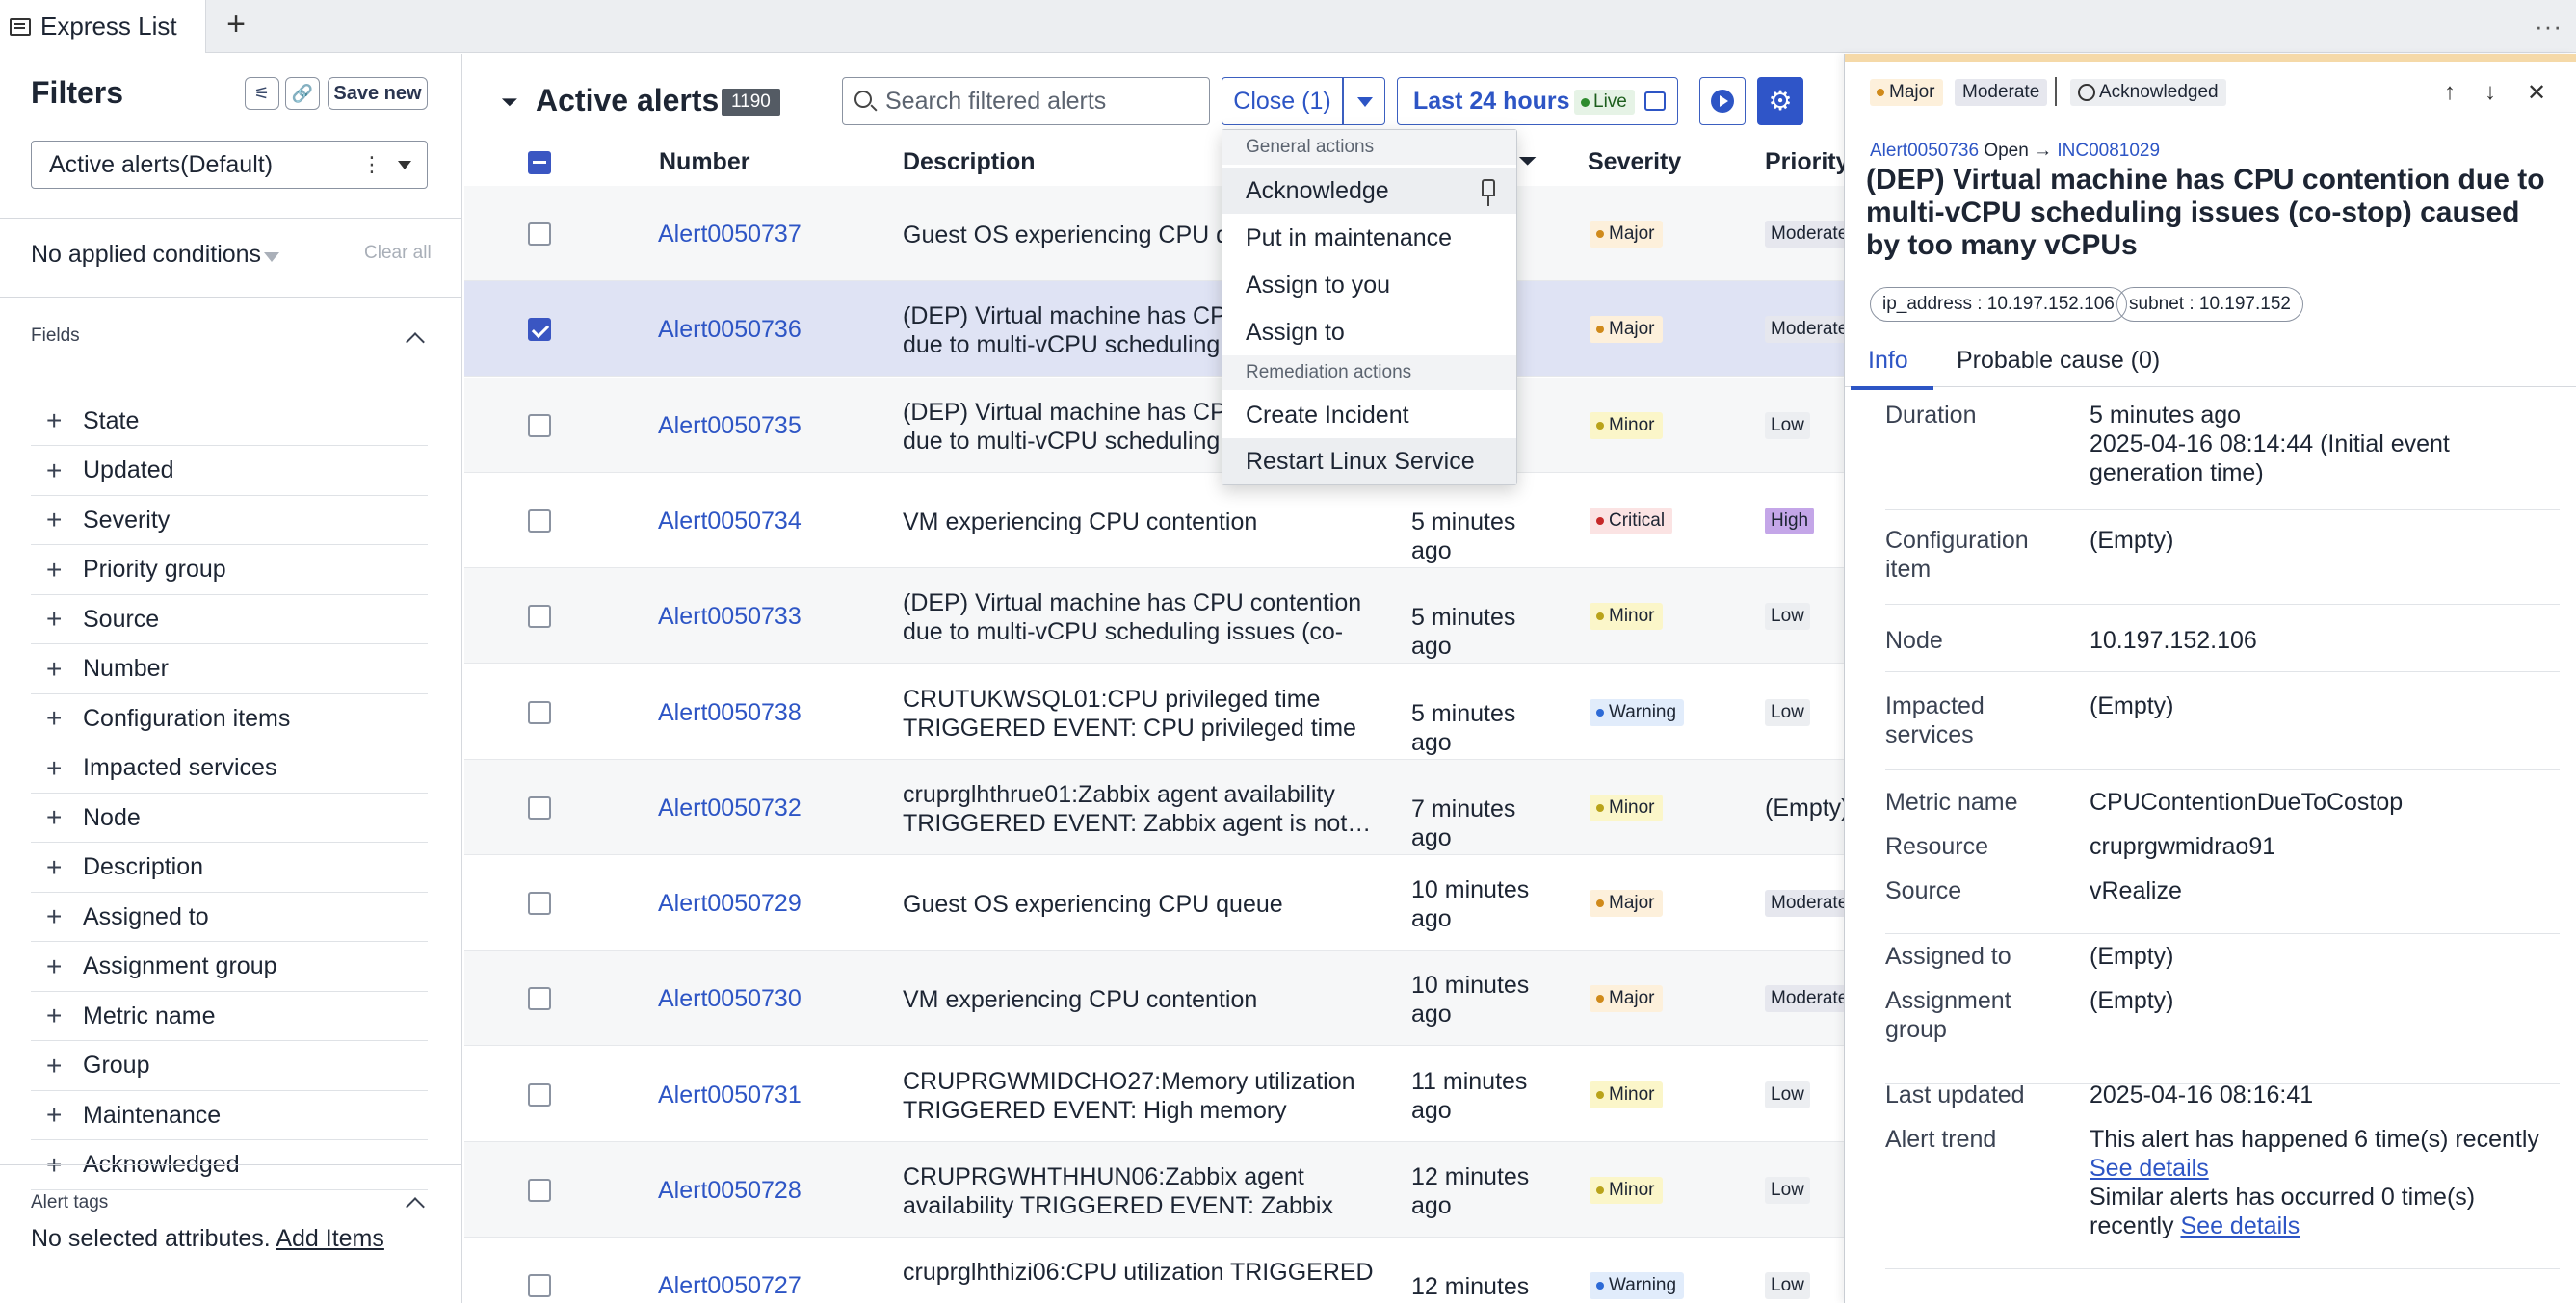 The image size is (2576, 1303). I want to click on filter-settings-button: ⚟, so click(262, 93).